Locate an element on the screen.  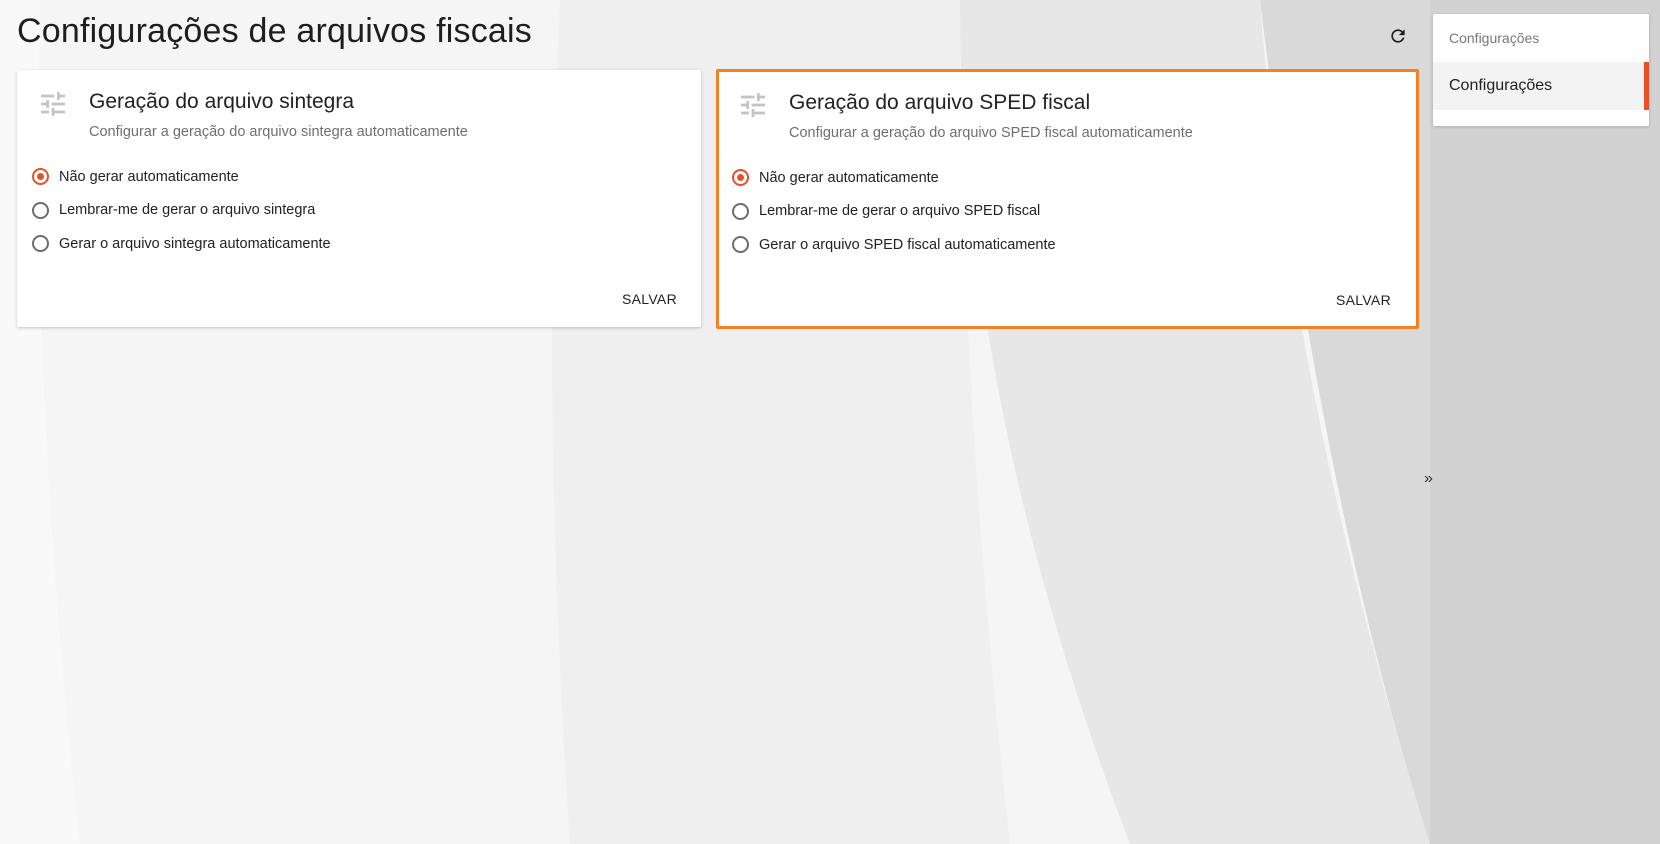
radio-label: Gerar o arquivo sintegra automaticamente is located at coordinates (195, 243).